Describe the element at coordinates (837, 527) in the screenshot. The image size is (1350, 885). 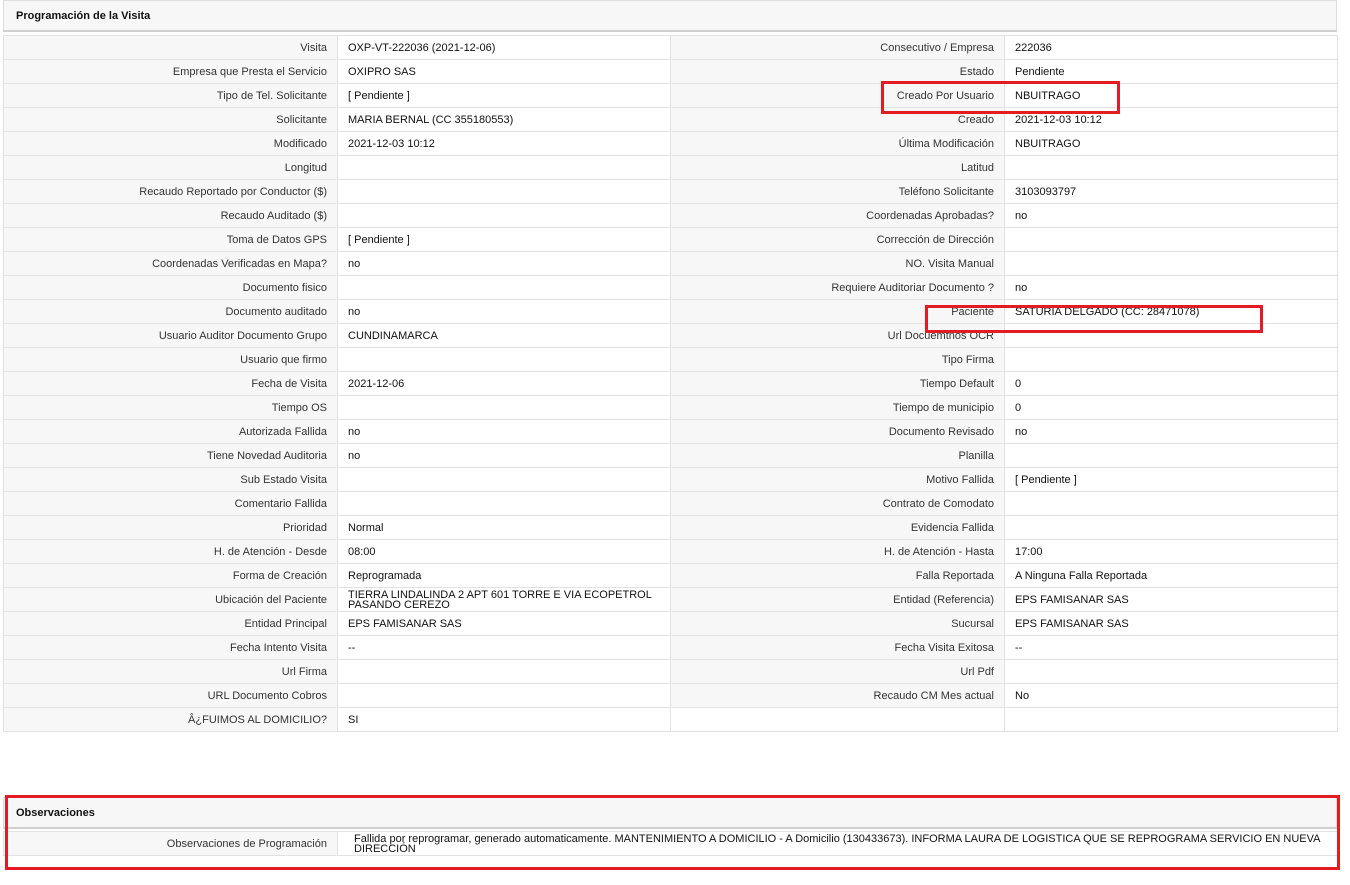
I see `field-label: Evidencia Fallida` at that location.